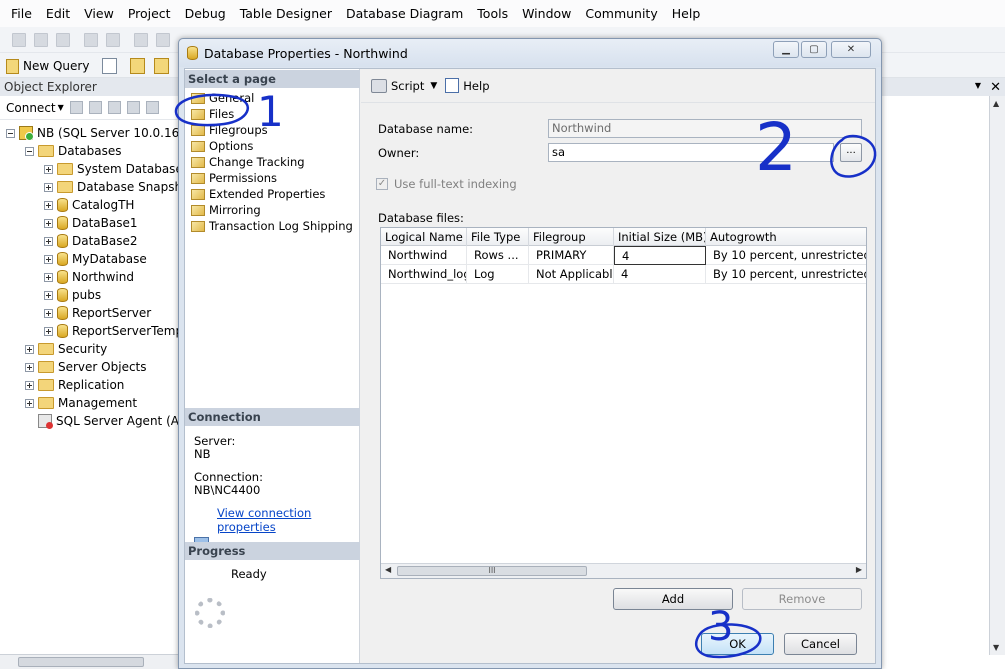 The width and height of the screenshot is (1005, 669). Describe the element at coordinates (100, 133) in the screenshot. I see `tree-node-nb-sql-server-10-0-1600: NB (SQL Server 10.0.1600` at that location.